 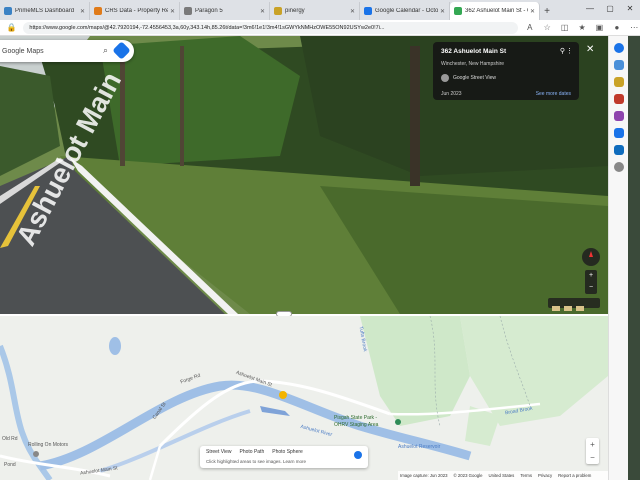 What do you see at coordinates (569, 51) in the screenshot?
I see `more-options-icon: ⋮` at bounding box center [569, 51].